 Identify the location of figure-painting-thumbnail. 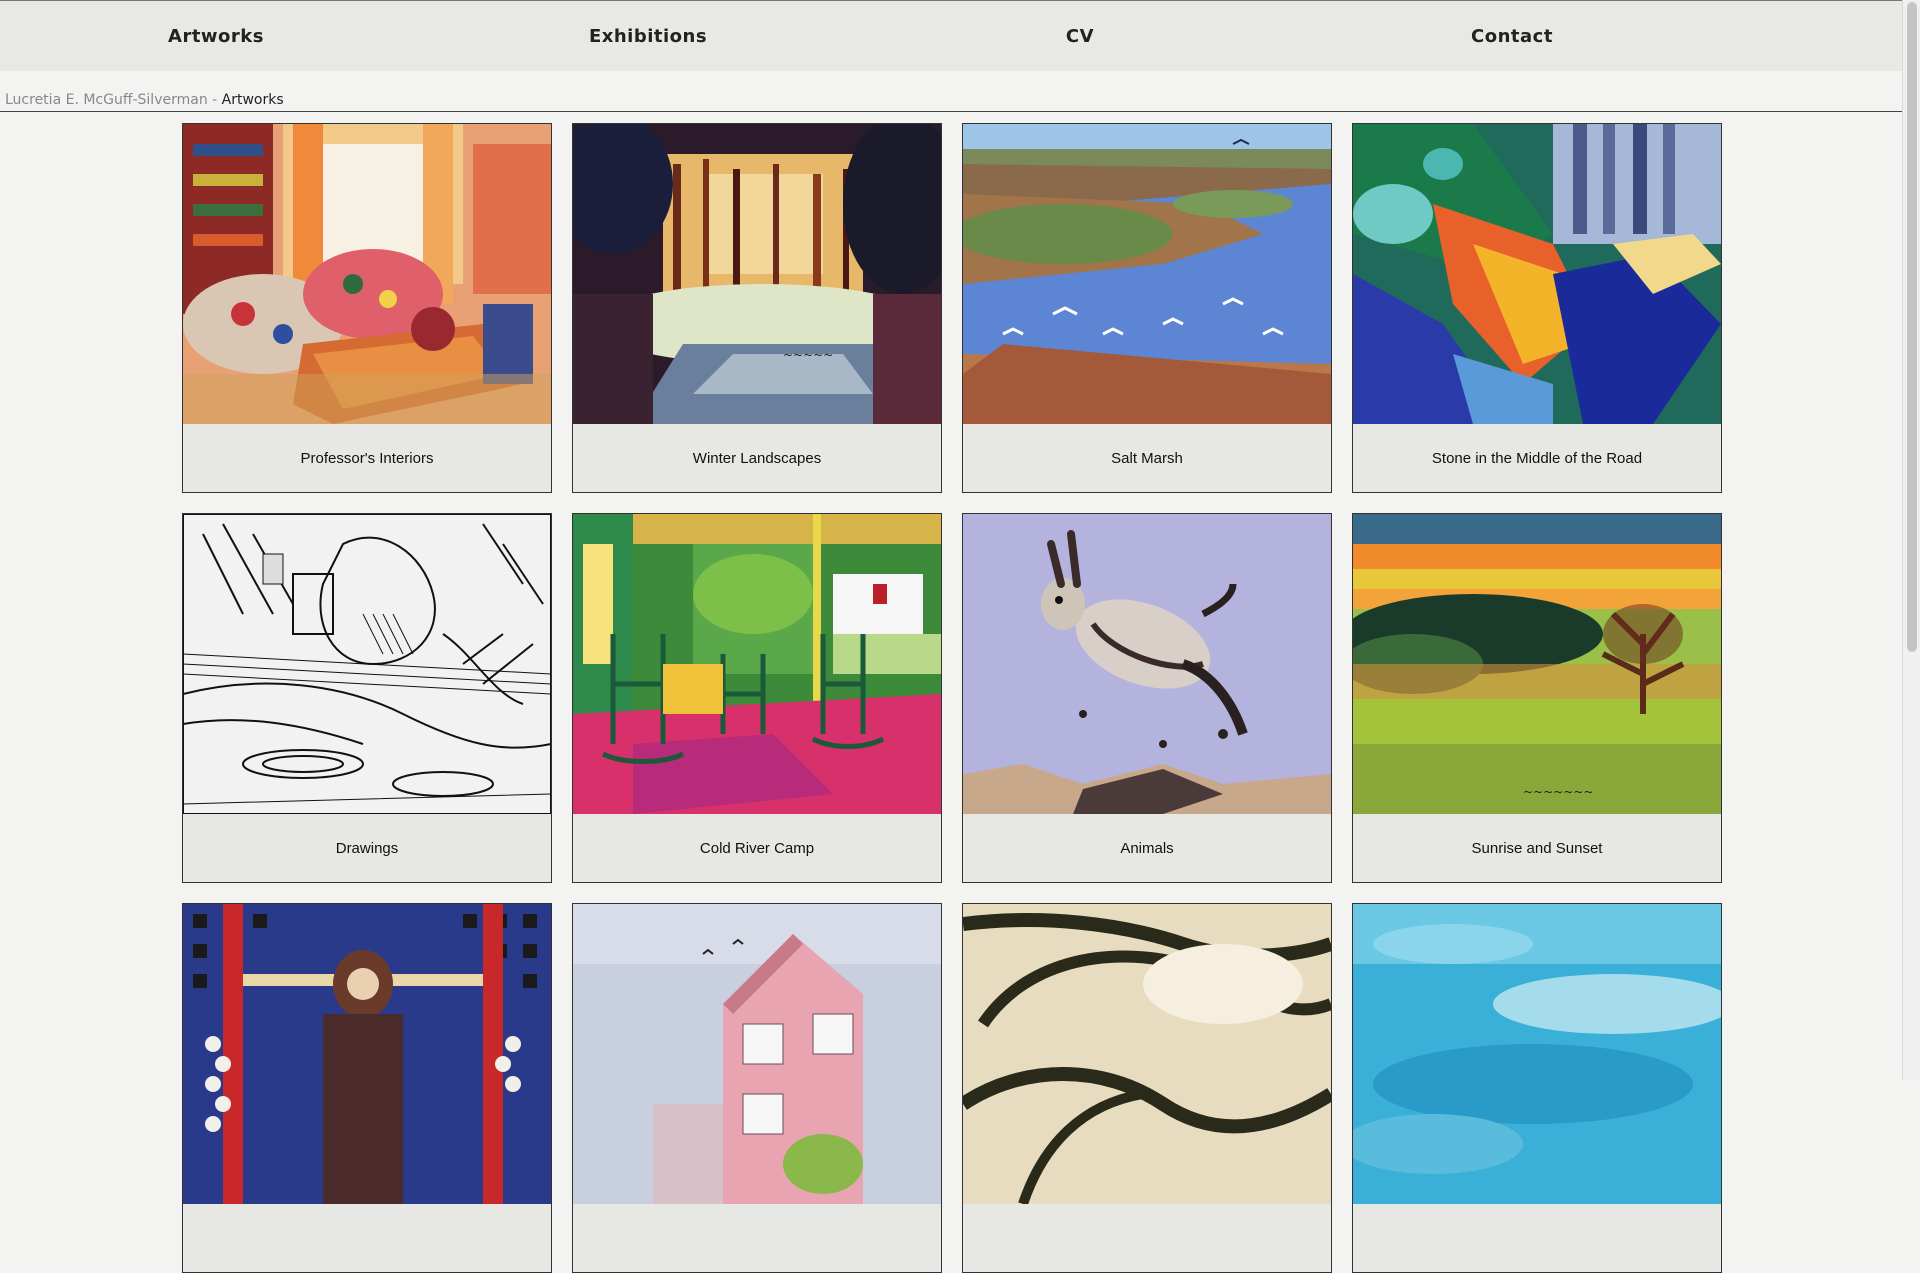
(367, 1054).